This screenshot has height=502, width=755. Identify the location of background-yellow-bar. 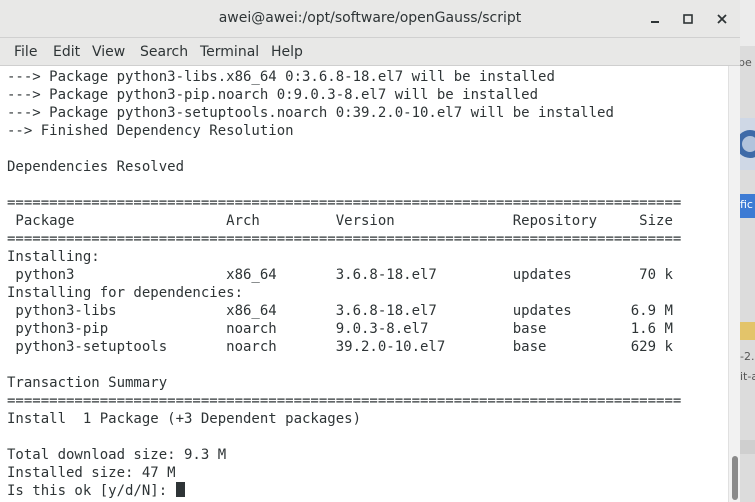
(747, 331).